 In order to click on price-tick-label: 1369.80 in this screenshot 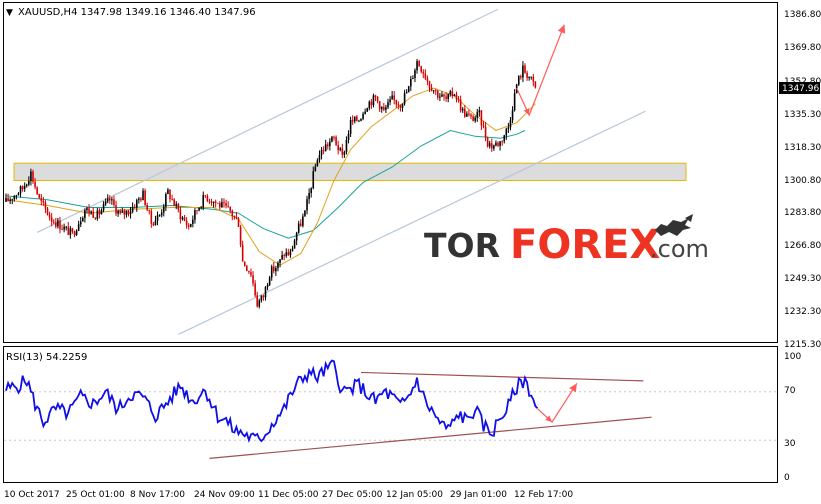, I will do `click(802, 48)`.